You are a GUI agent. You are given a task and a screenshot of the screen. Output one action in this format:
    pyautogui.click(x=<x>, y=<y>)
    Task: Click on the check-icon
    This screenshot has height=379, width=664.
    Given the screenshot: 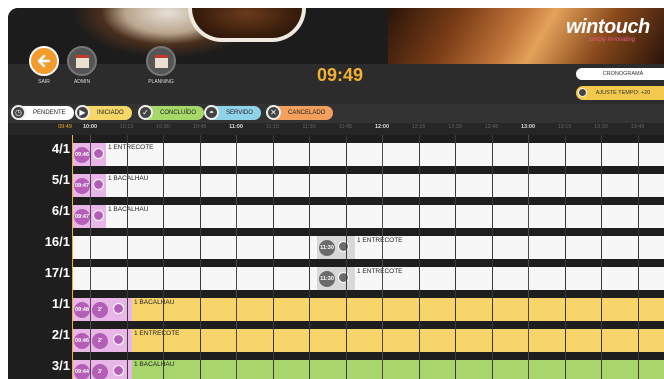 What is the action you would take?
    pyautogui.click(x=118, y=370)
    